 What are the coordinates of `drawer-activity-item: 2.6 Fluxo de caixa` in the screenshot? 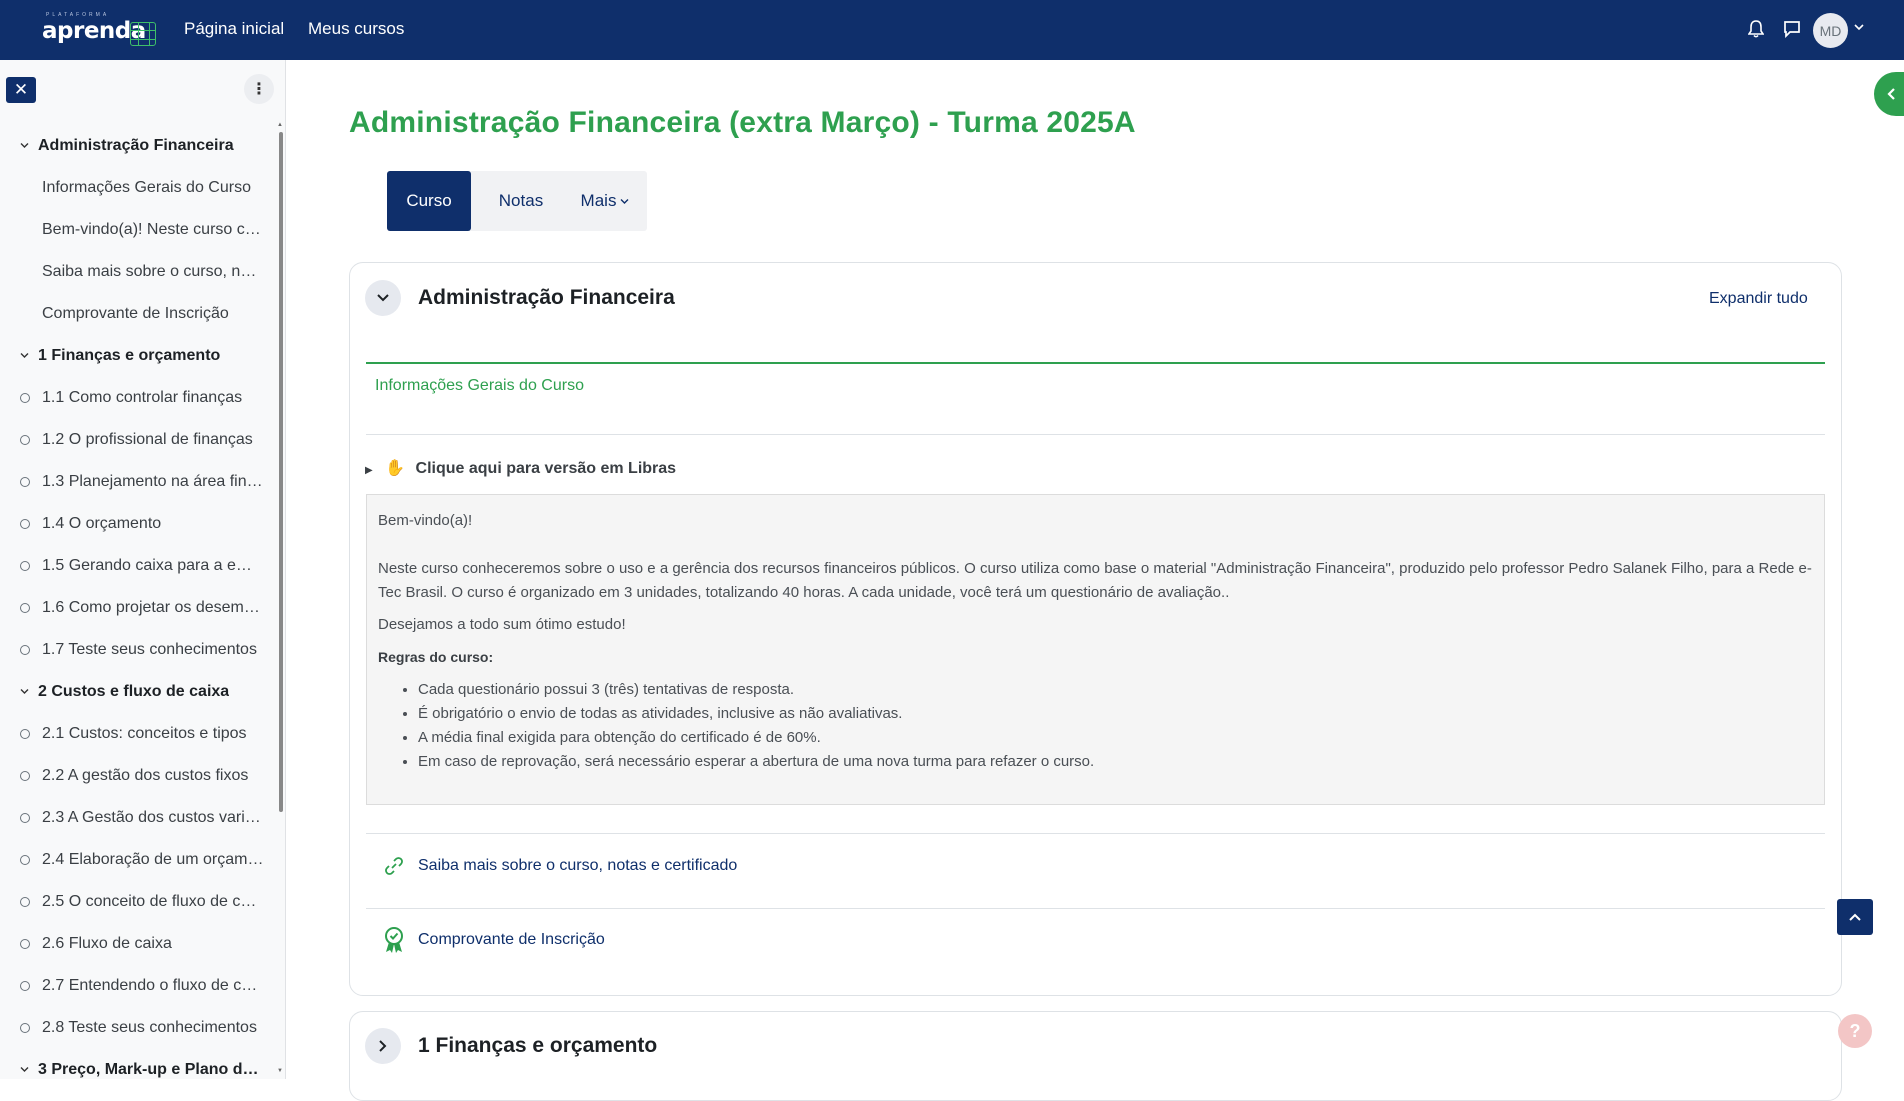 It's located at (137, 944).